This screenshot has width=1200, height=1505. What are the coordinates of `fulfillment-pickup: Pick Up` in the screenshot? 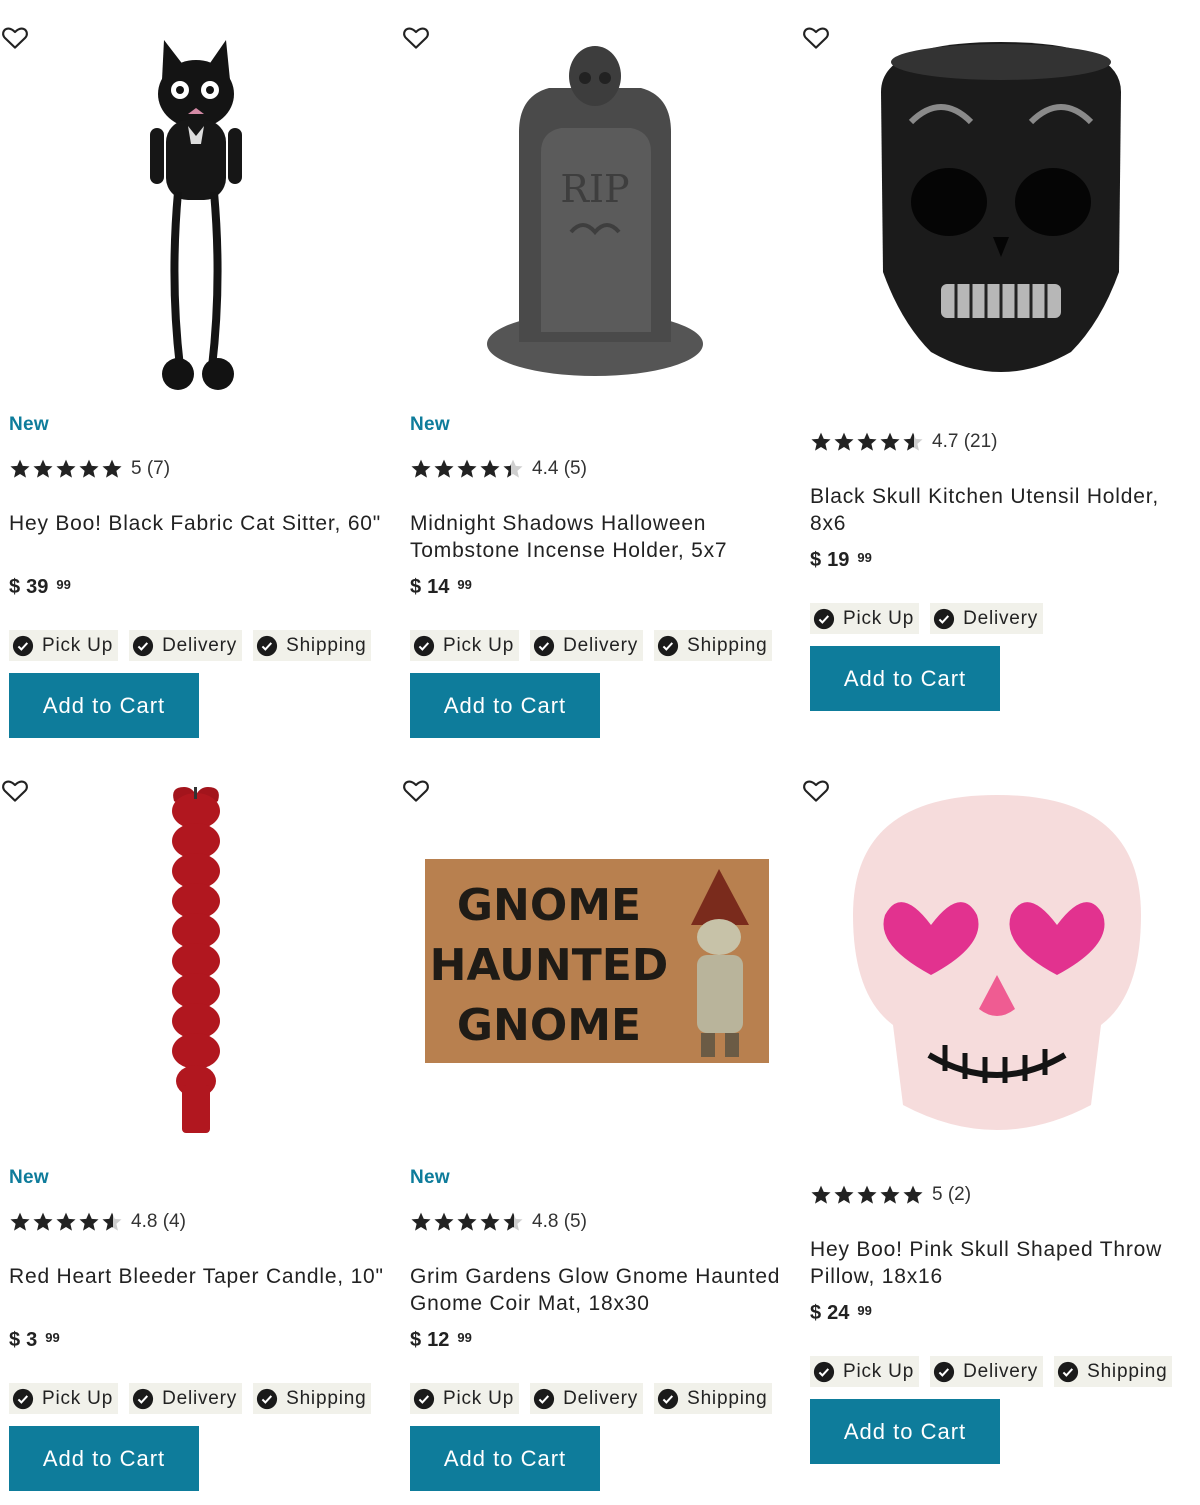 It's located at (64, 645).